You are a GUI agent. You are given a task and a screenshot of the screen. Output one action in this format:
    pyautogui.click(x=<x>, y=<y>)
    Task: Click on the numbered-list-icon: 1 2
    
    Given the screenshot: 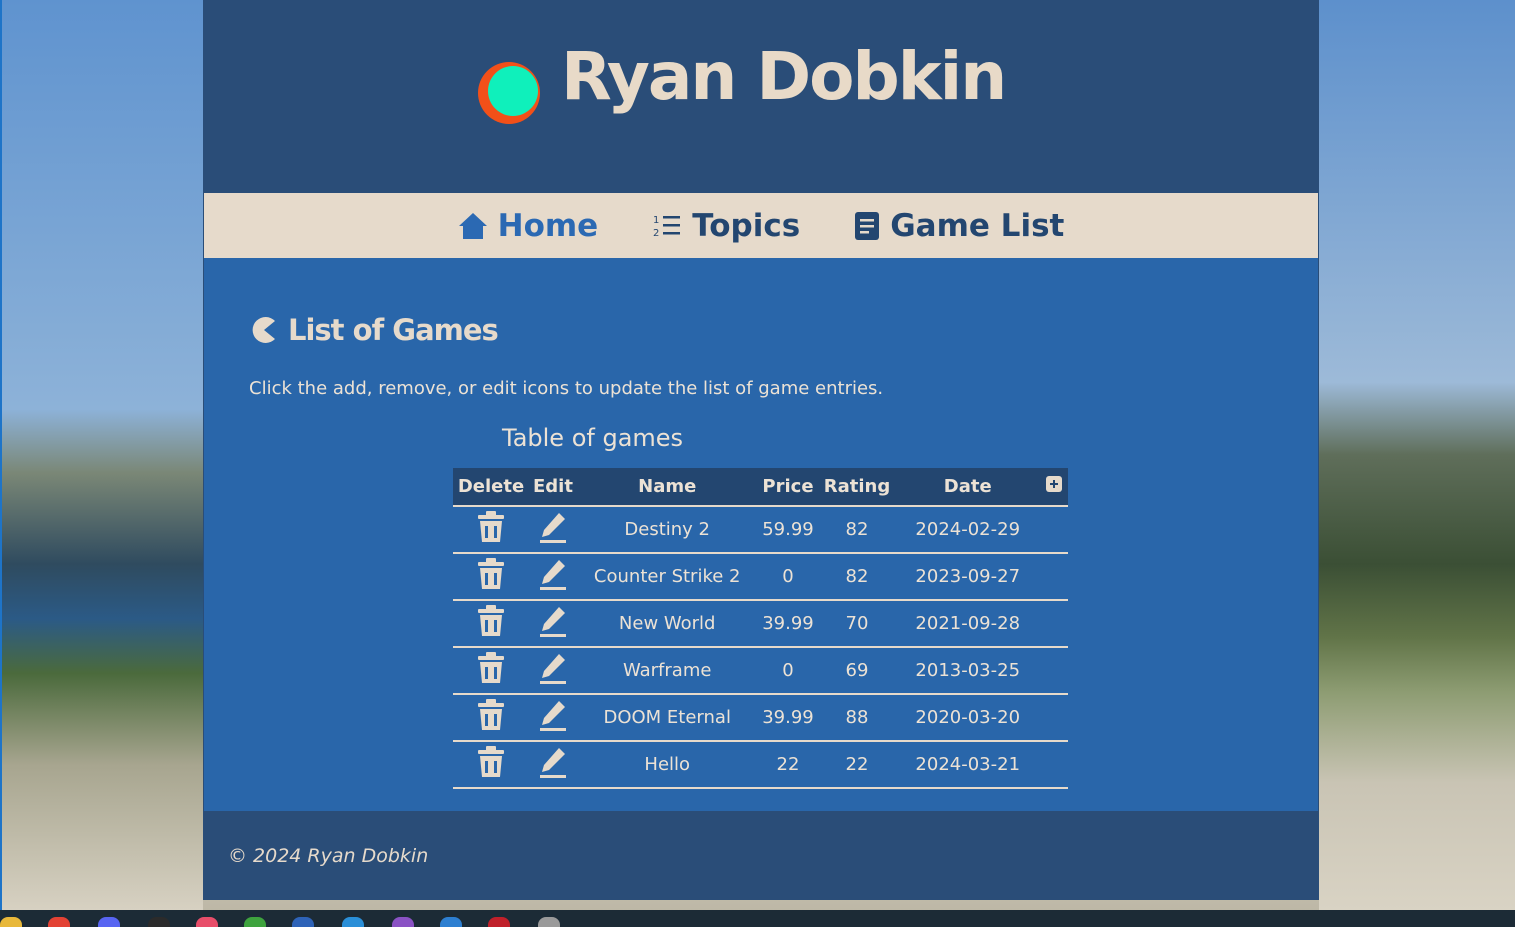 What is the action you would take?
    pyautogui.click(x=667, y=227)
    